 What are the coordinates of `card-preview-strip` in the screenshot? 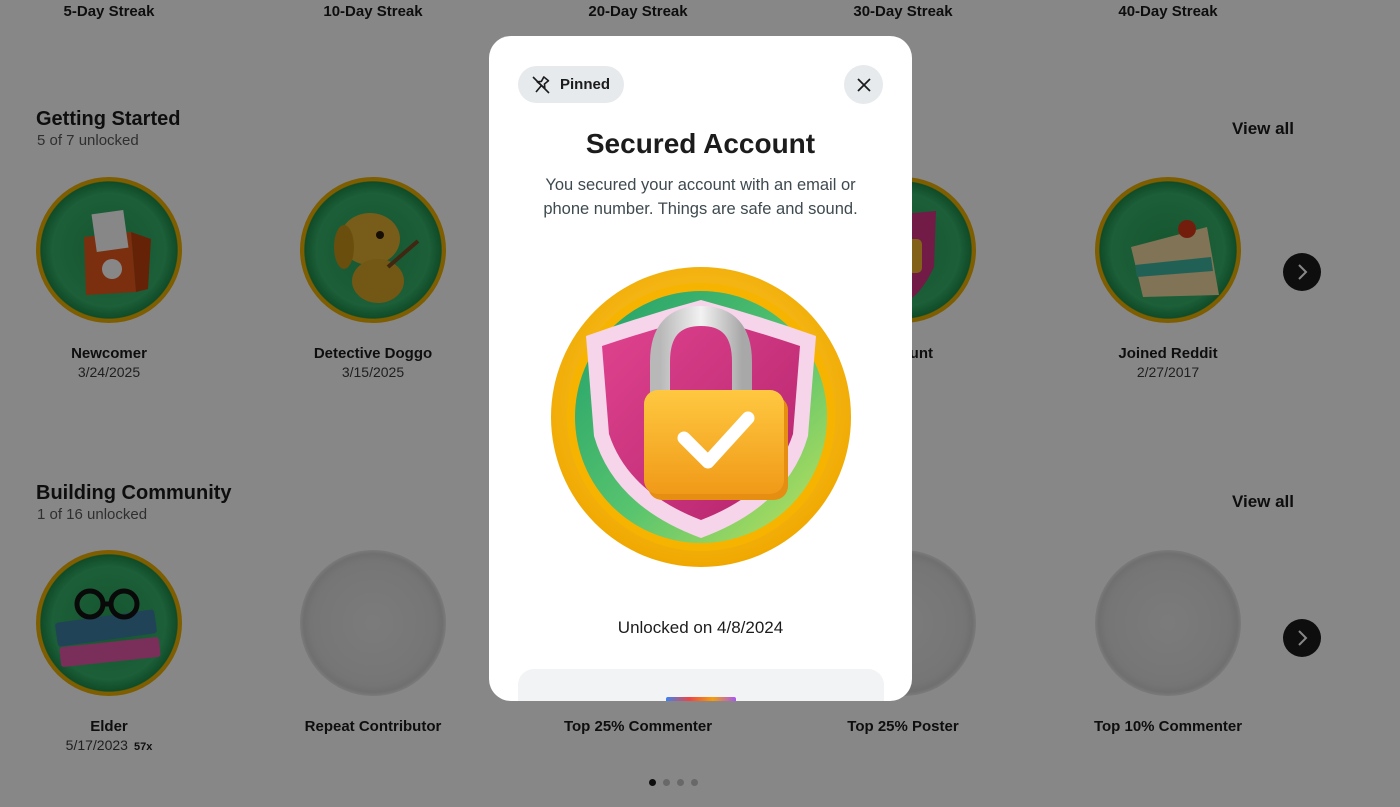 It's located at (701, 699).